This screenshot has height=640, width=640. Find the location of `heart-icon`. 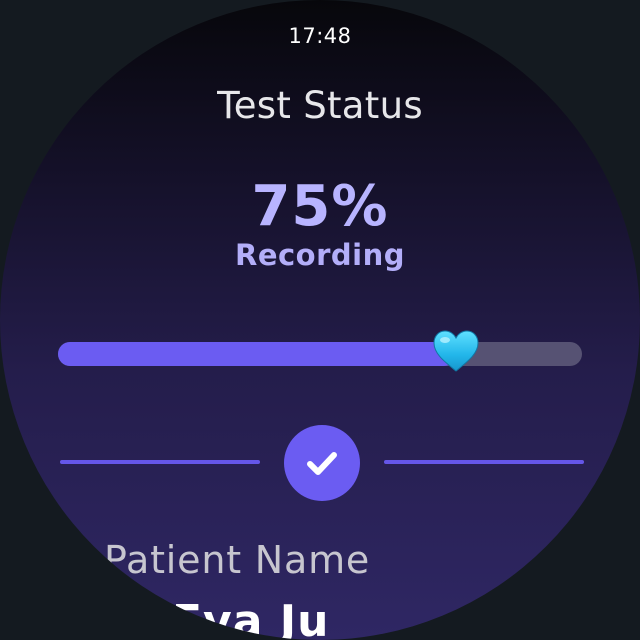

heart-icon is located at coordinates (456, 351).